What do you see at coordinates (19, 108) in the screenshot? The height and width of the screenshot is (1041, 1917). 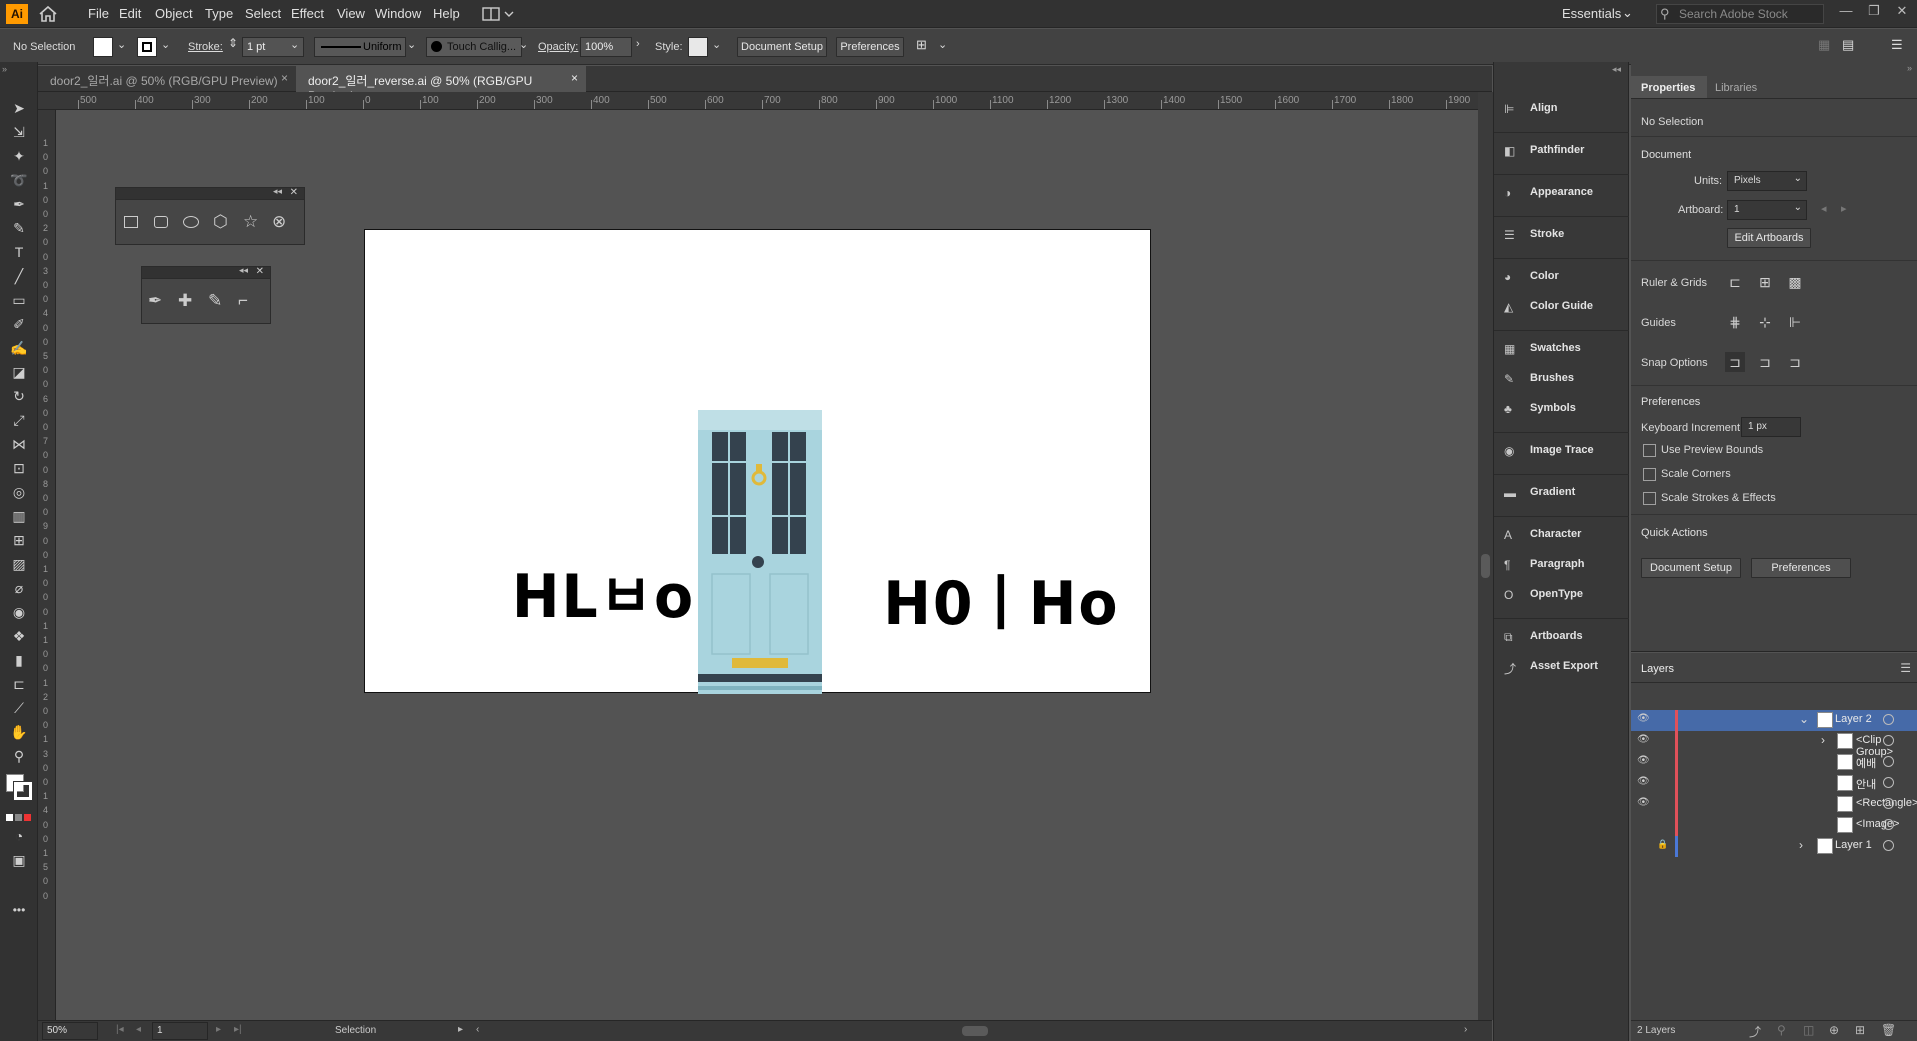 I see `selection-tool-icon: ➤` at bounding box center [19, 108].